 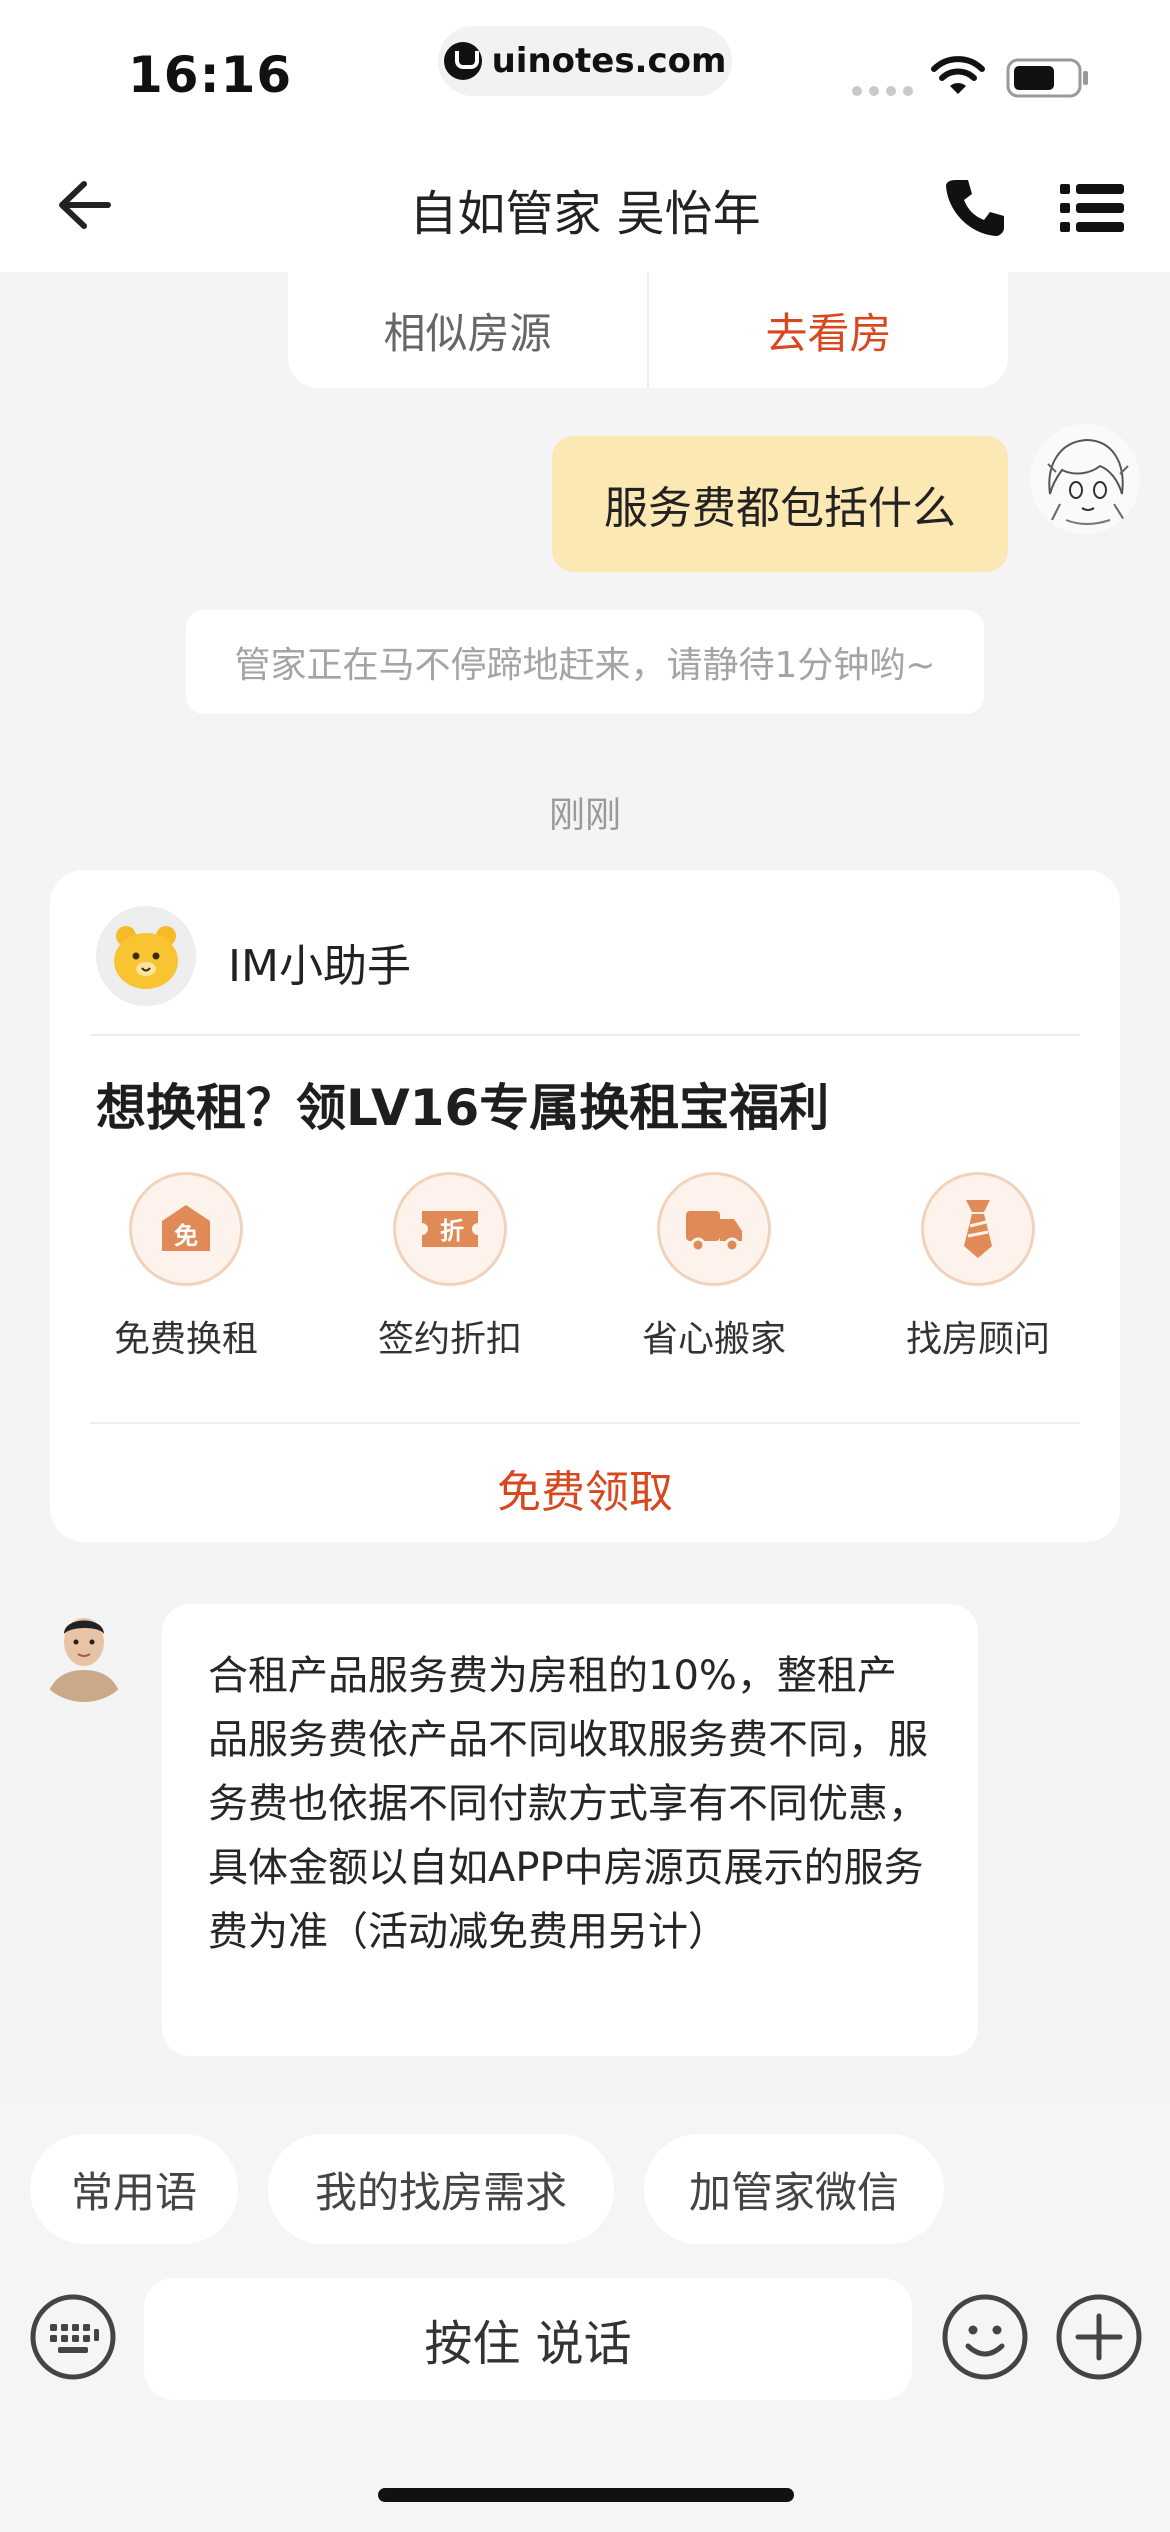 What do you see at coordinates (780, 504) in the screenshot?
I see `user-message-bubble: 服务费都包括什么` at bounding box center [780, 504].